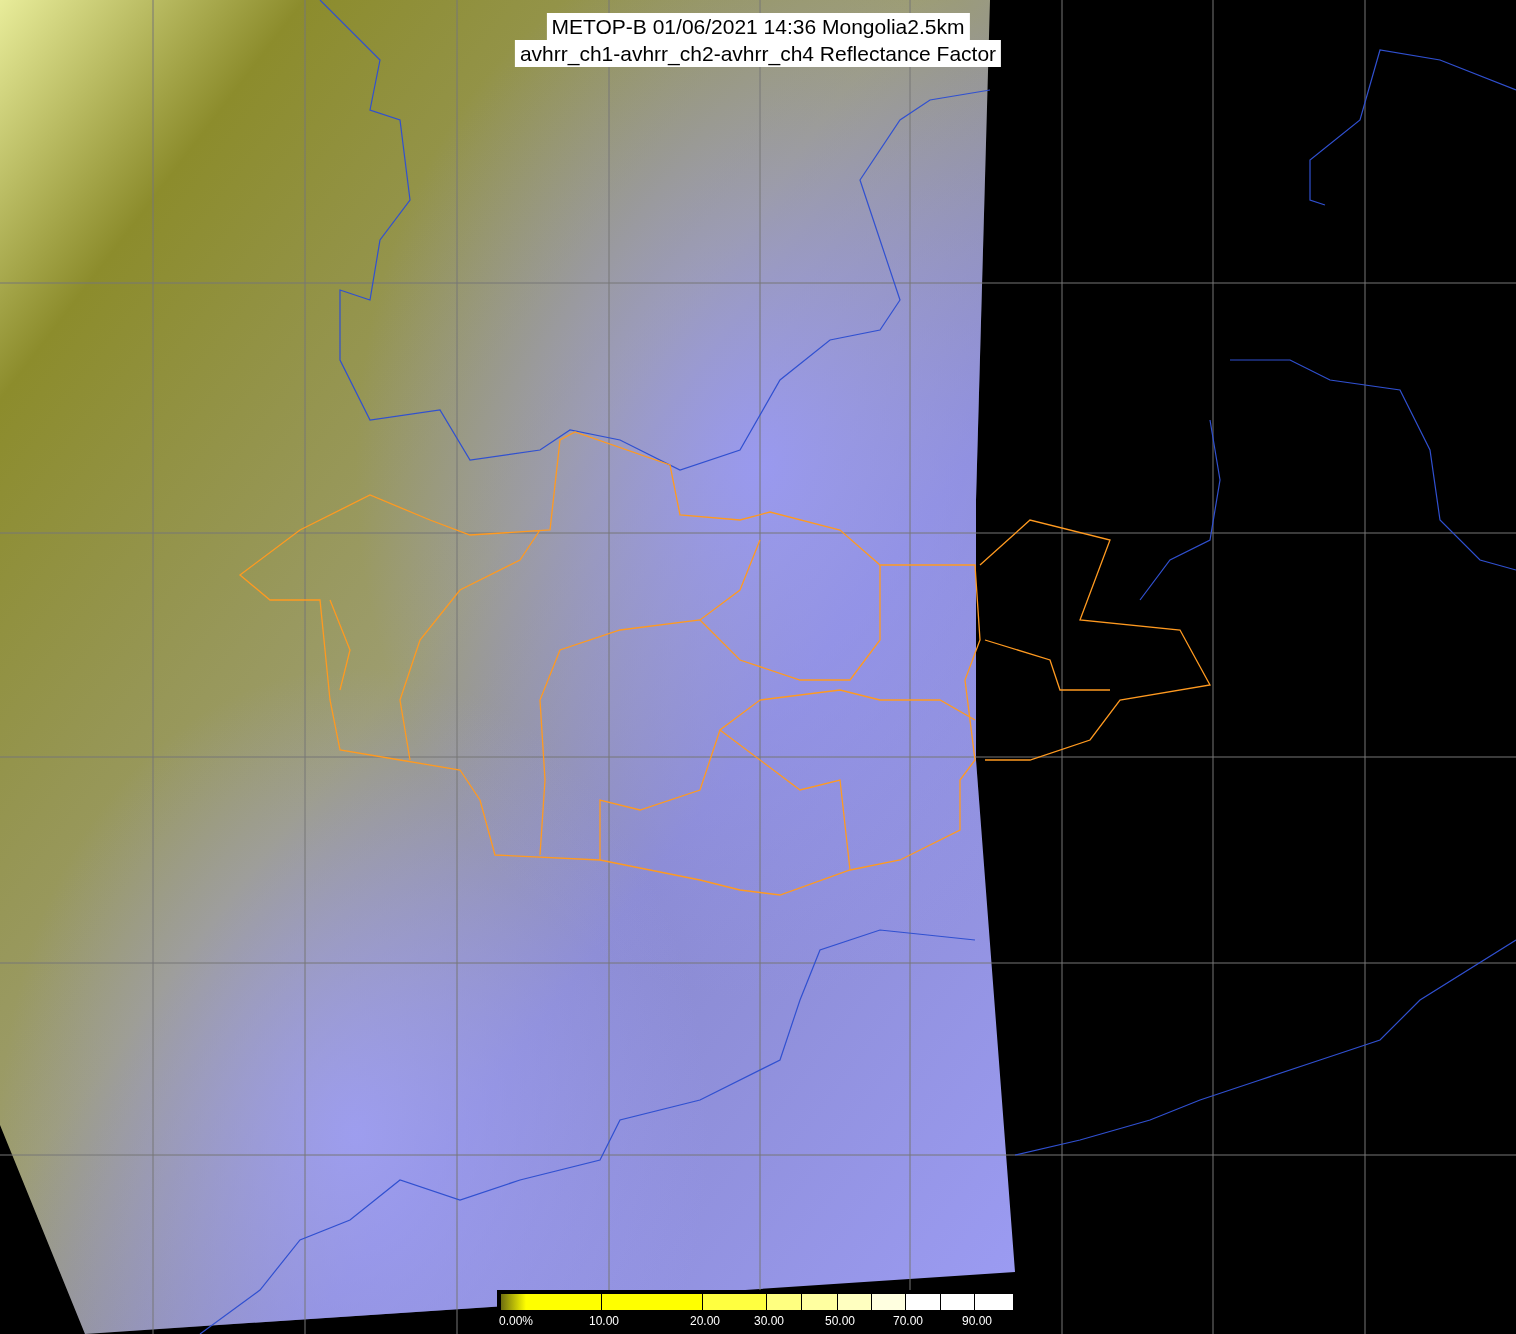 Image resolution: width=1516 pixels, height=1334 pixels. Describe the element at coordinates (840, 1321) in the screenshot. I see `legend-tick-label: 50.00` at that location.